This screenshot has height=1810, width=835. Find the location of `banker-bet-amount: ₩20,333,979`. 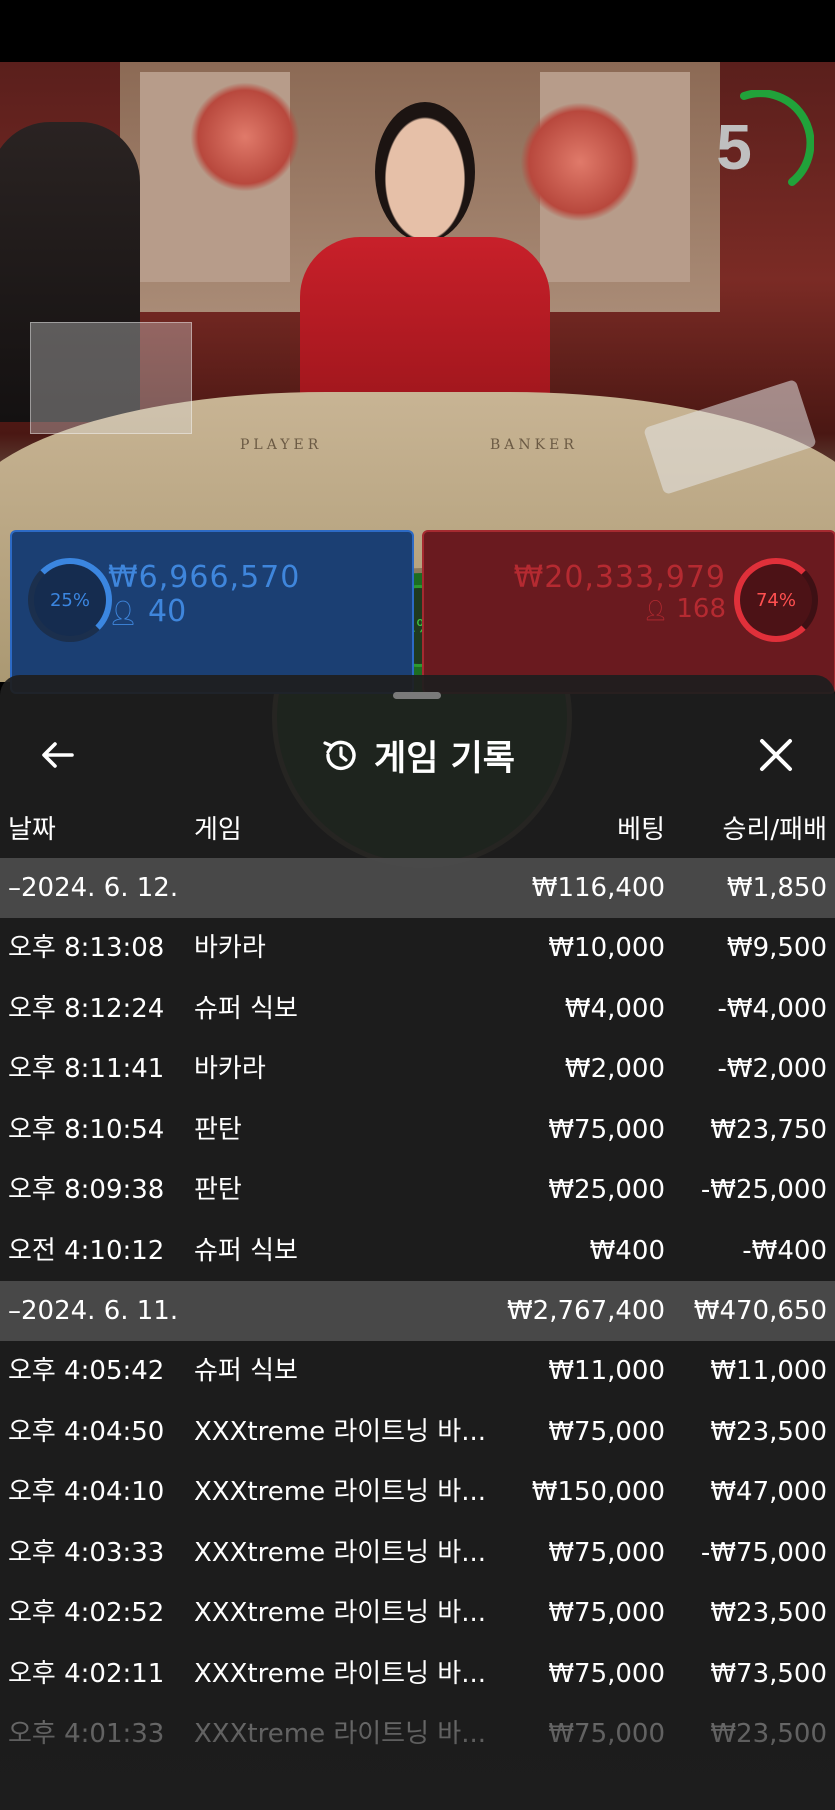

banker-bet-amount: ₩20,333,979 is located at coordinates (619, 577).